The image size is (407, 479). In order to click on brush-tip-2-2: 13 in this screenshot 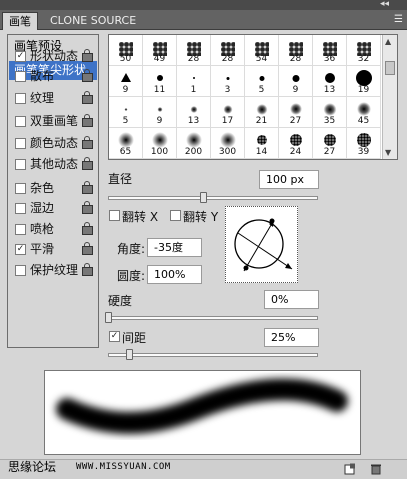, I will do `click(194, 112)`.